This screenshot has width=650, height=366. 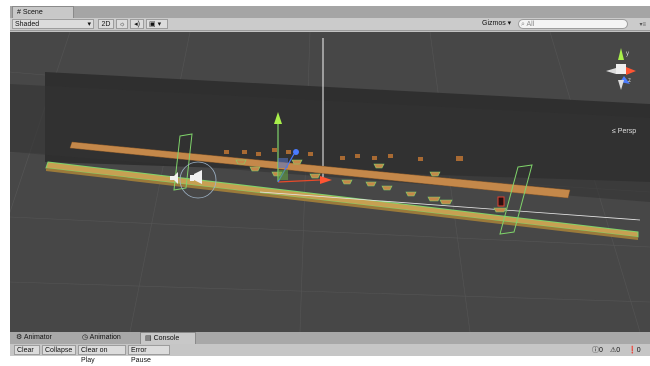 What do you see at coordinates (19, 12) in the screenshot?
I see `grid-icon: #` at bounding box center [19, 12].